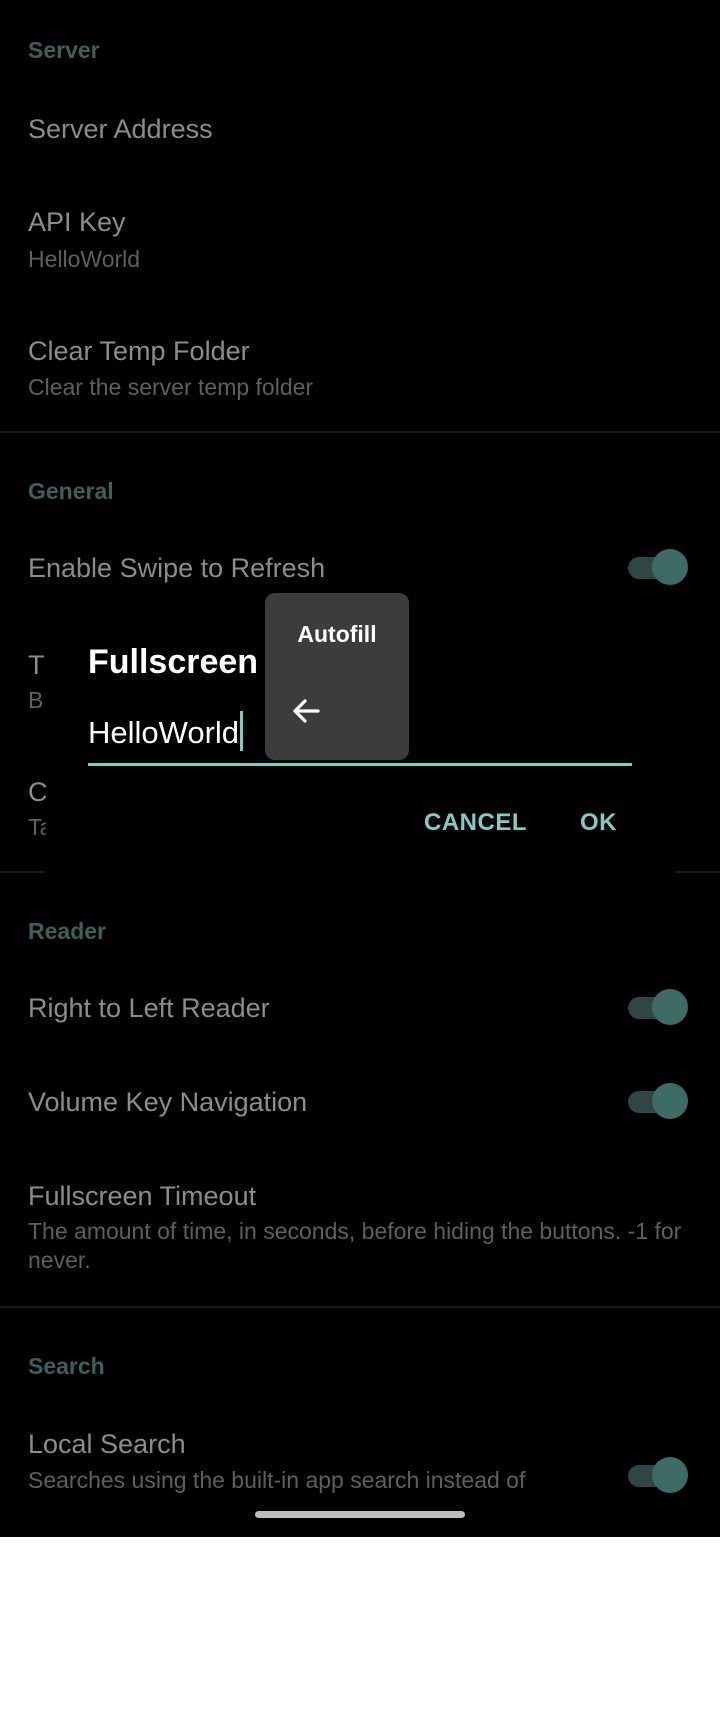 The image size is (720, 1712). I want to click on pref-title: Volume Key Navigation, so click(168, 1102).